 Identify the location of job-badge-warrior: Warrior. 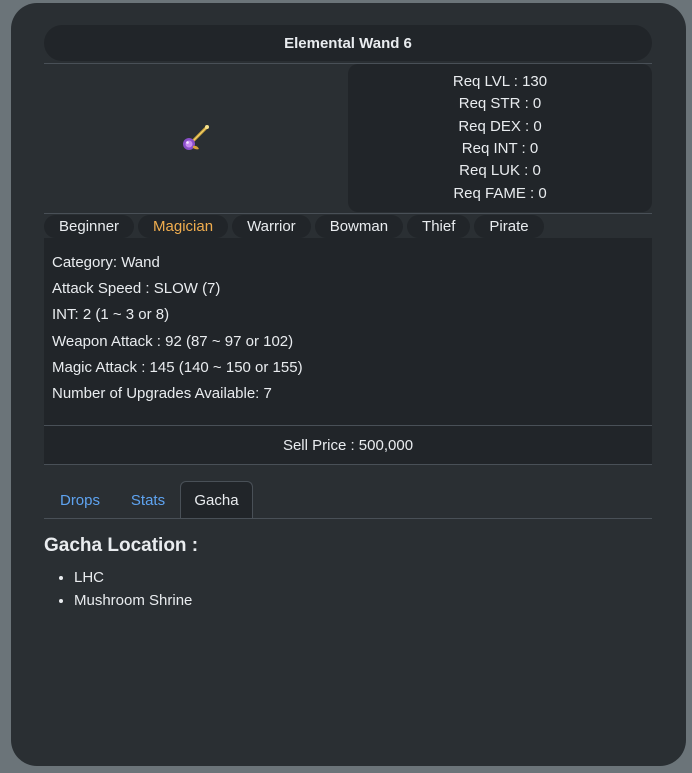
(271, 226).